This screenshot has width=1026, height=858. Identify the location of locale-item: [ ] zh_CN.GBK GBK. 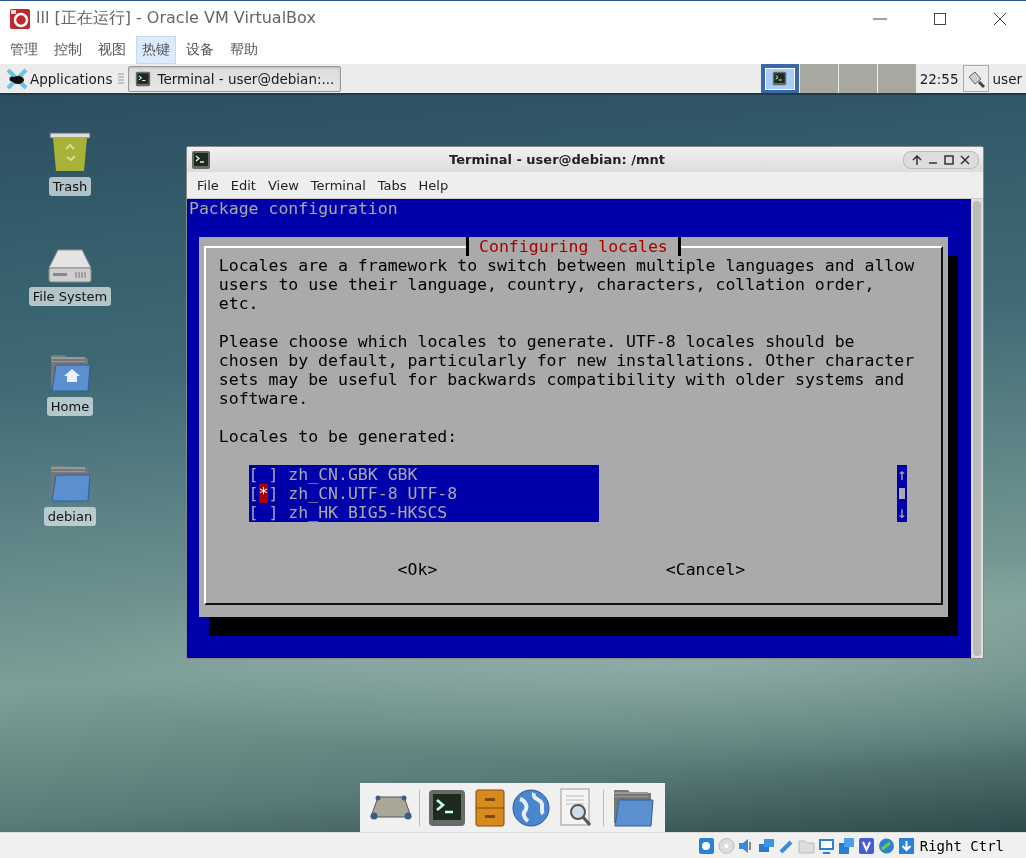
(424, 474).